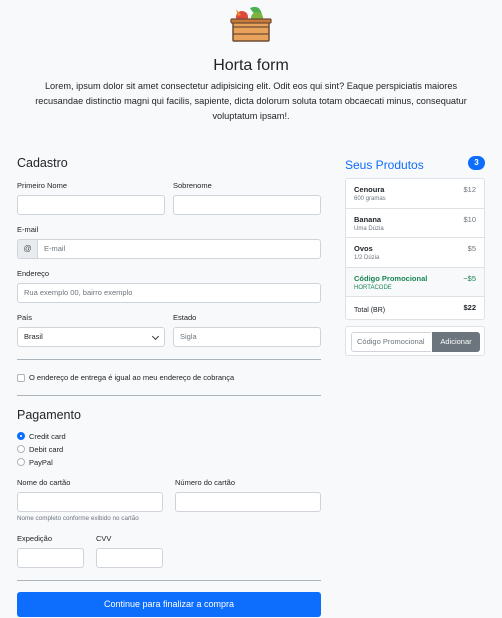  Describe the element at coordinates (251, 24) in the screenshot. I see `vegetable-crate-icon` at that location.